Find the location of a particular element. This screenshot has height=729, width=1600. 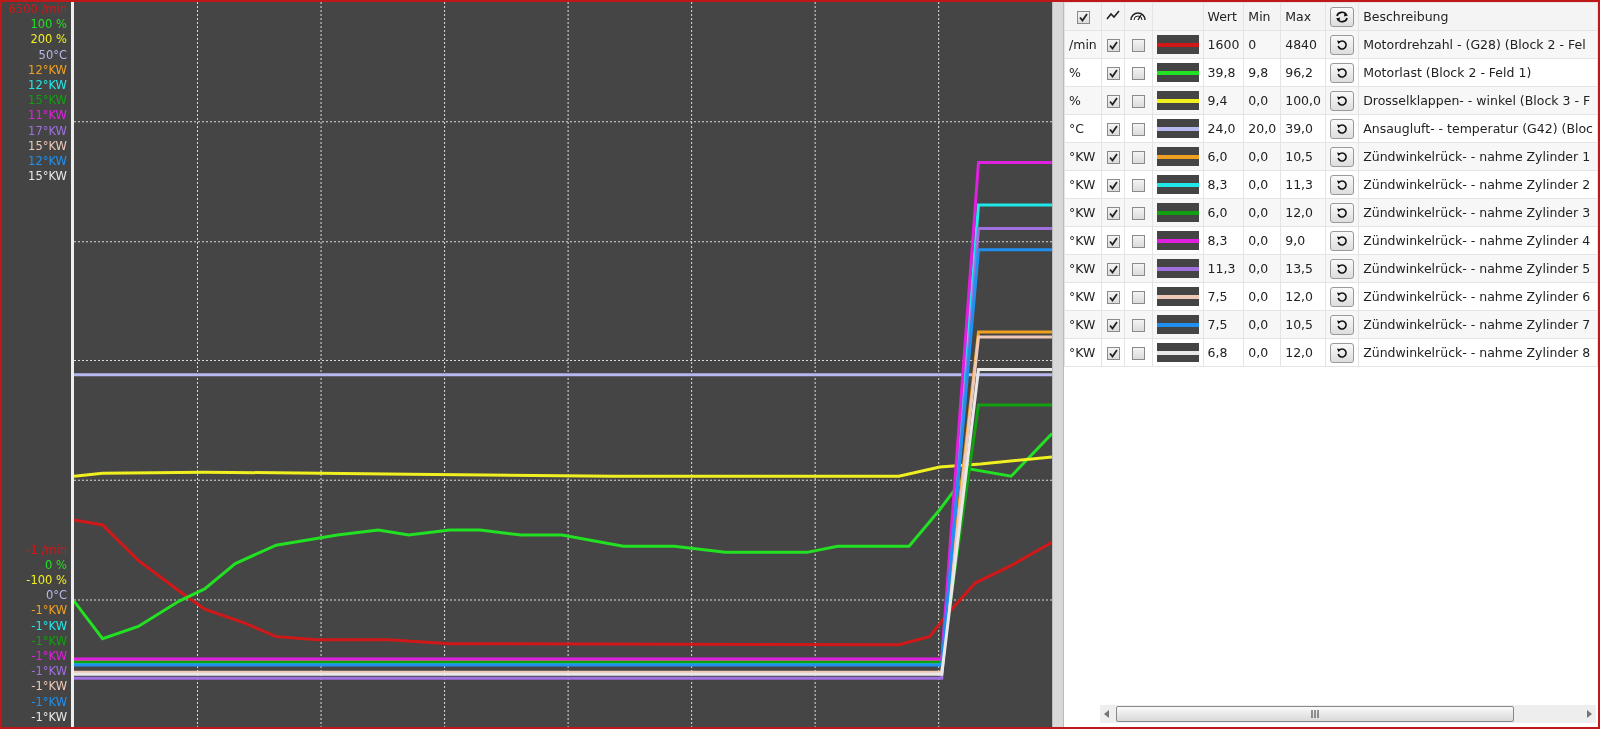

value-cell: 8,3 is located at coordinates (1223, 240).